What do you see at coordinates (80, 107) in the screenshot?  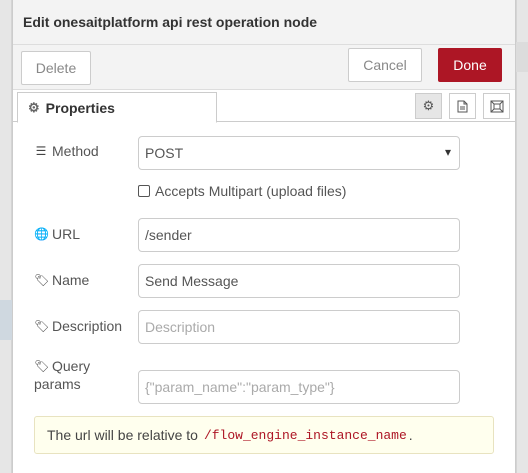 I see `tab-properties-label: Properties` at bounding box center [80, 107].